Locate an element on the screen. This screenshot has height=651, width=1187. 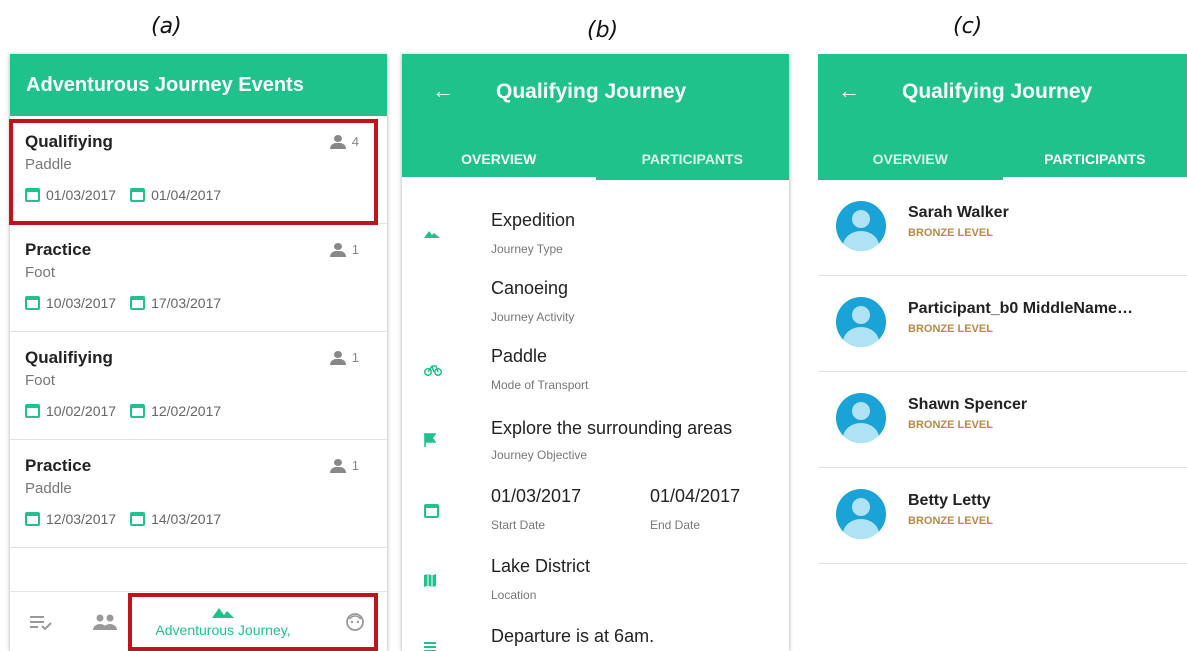
mountain-icon is located at coordinates (432, 234).